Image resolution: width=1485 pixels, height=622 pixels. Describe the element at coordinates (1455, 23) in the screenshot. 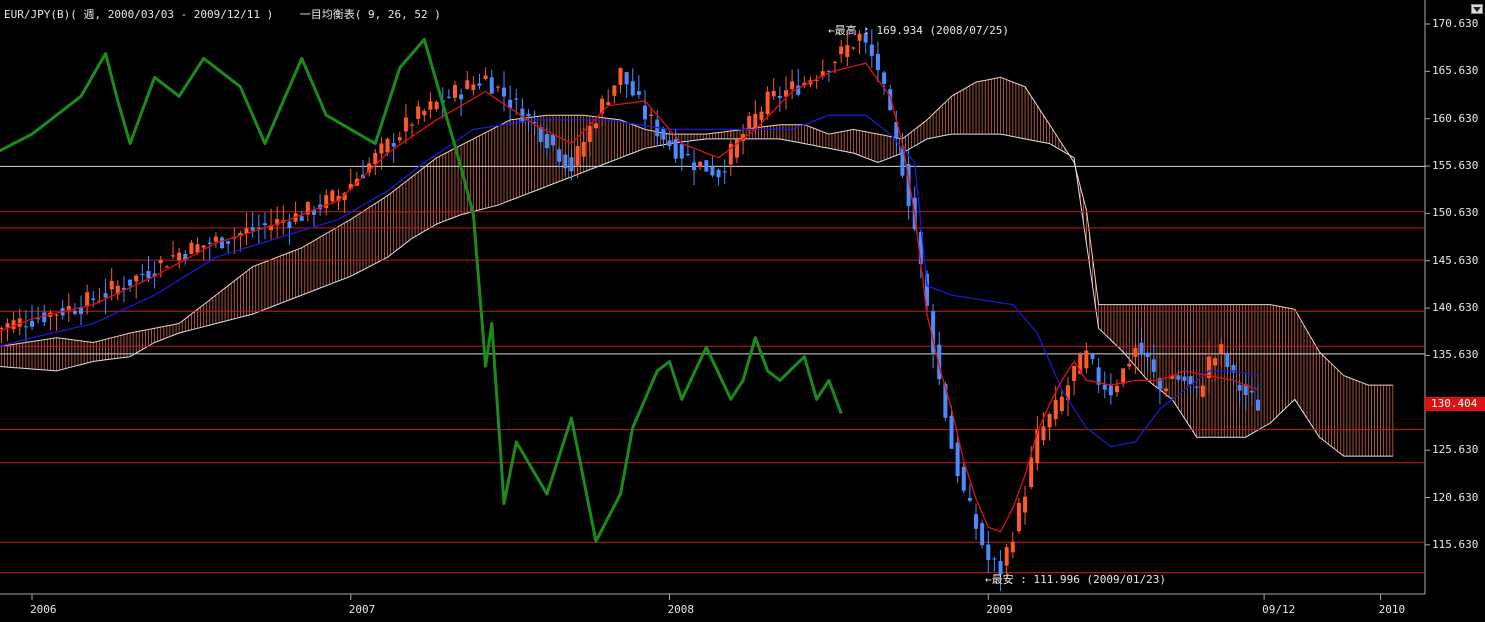

I see `y-tick-label: 170.630` at that location.